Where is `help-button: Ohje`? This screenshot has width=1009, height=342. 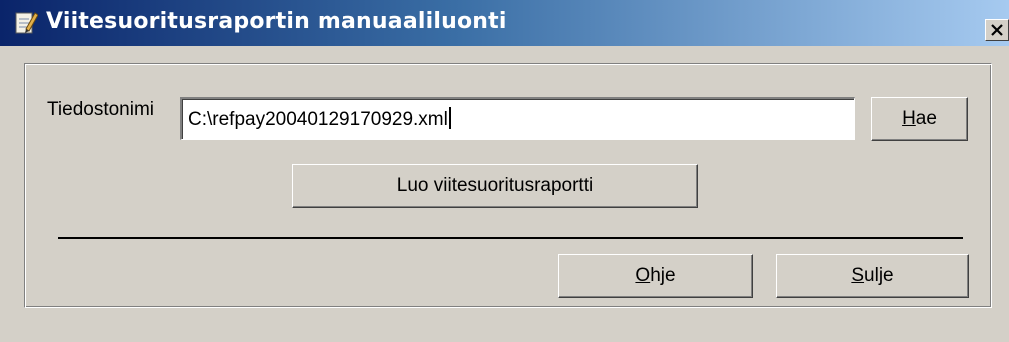
help-button: Ohje is located at coordinates (655, 276).